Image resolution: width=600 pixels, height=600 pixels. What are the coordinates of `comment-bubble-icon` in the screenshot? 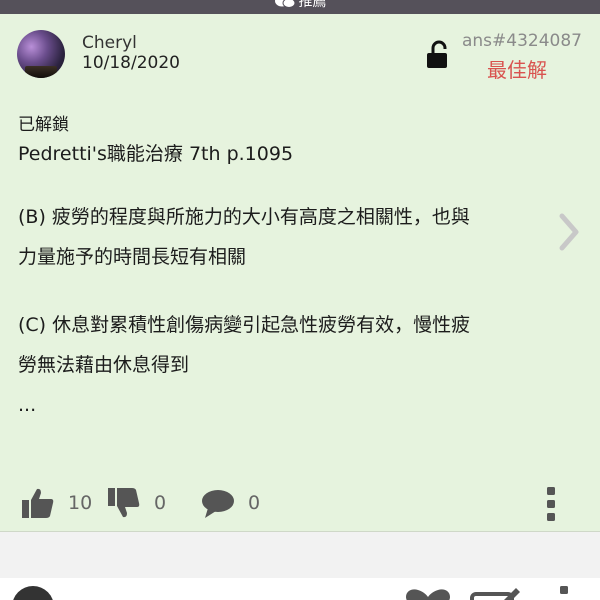 It's located at (218, 504).